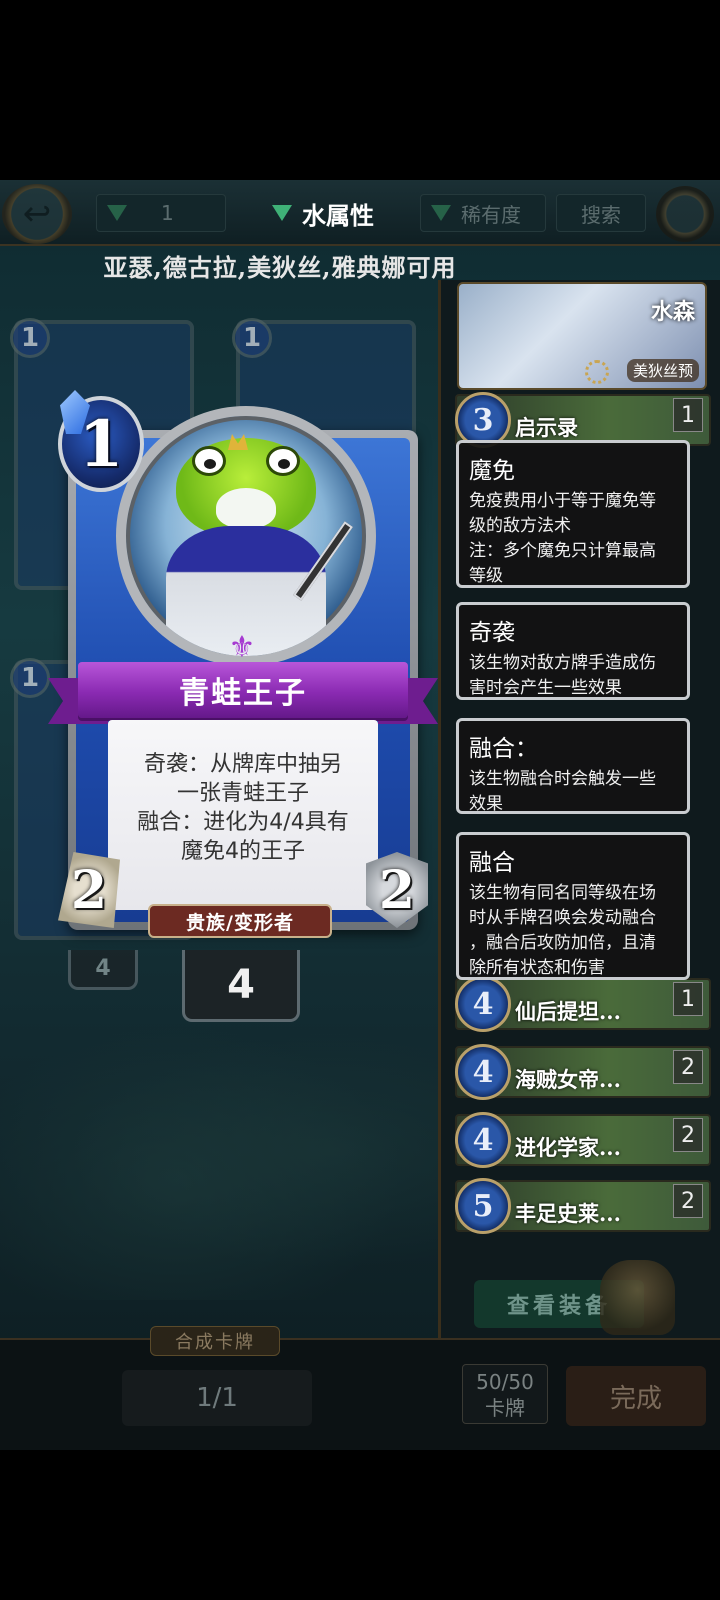 Image resolution: width=720 pixels, height=1600 pixels. What do you see at coordinates (582, 336) in the screenshot?
I see `hero-card: 水森 美狄丝预` at bounding box center [582, 336].